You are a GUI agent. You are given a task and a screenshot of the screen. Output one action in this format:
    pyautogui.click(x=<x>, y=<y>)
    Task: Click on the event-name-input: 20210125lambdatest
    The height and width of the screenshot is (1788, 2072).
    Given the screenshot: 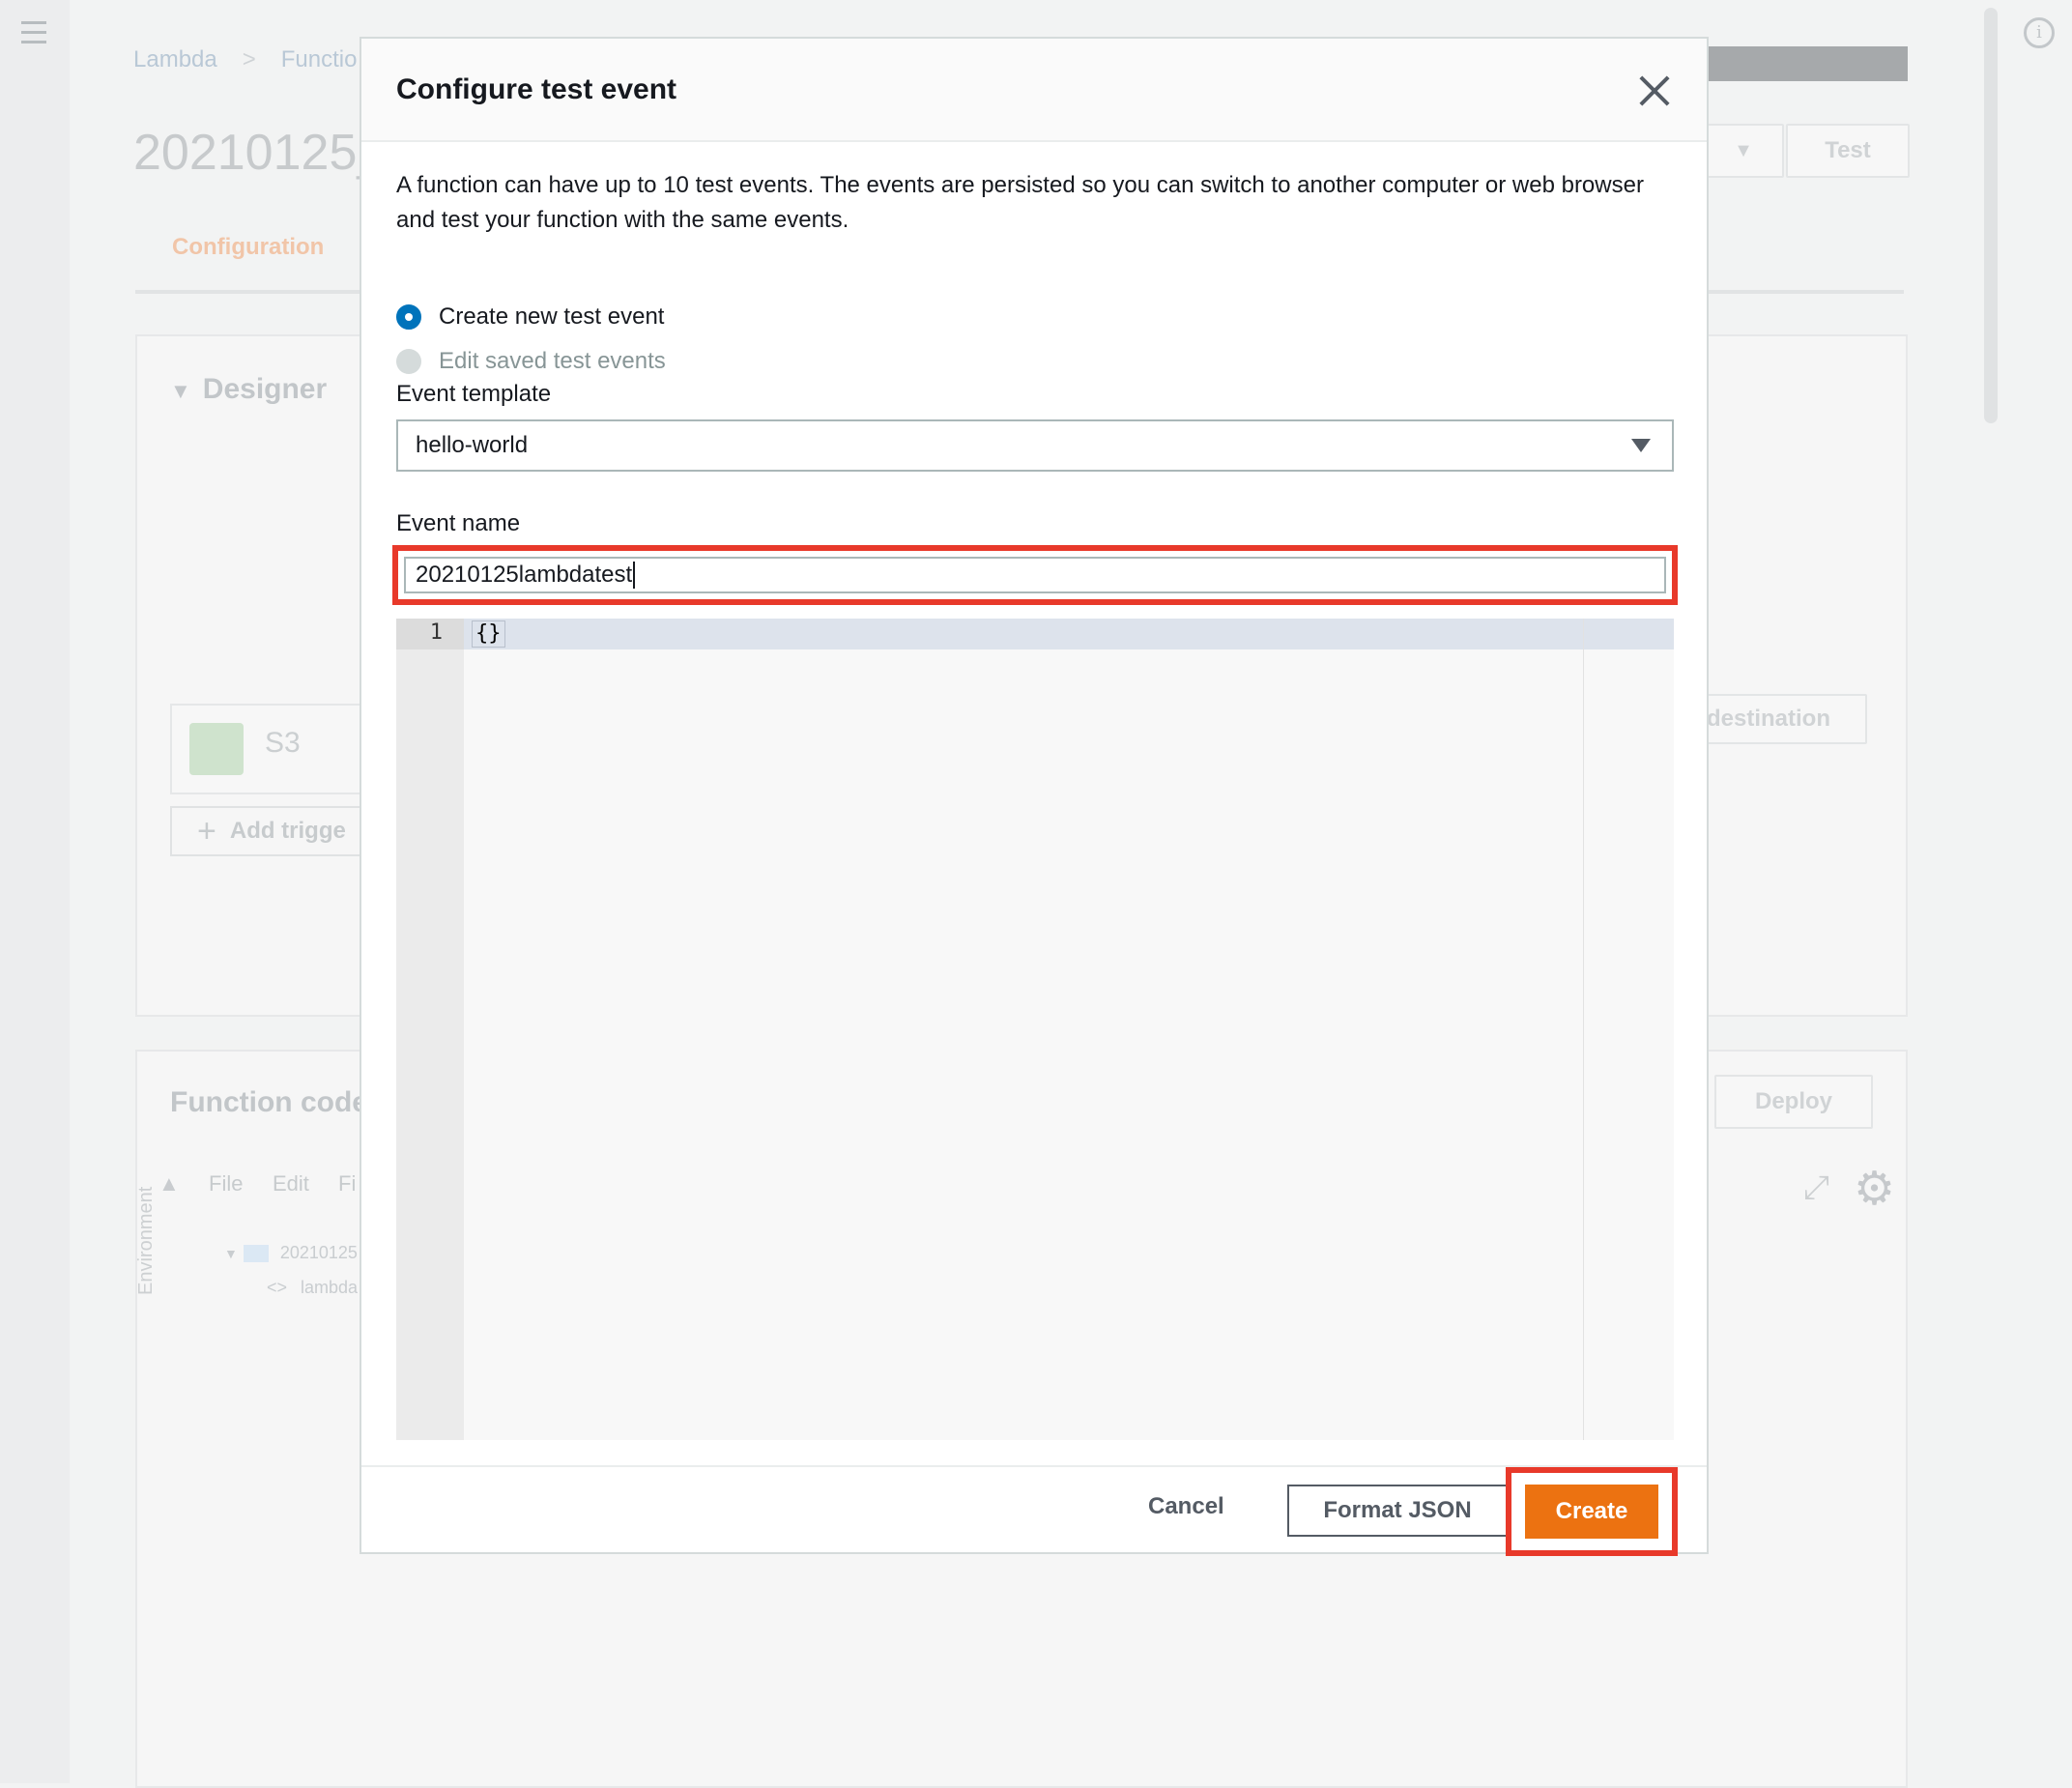 What is the action you would take?
    pyautogui.click(x=1035, y=575)
    